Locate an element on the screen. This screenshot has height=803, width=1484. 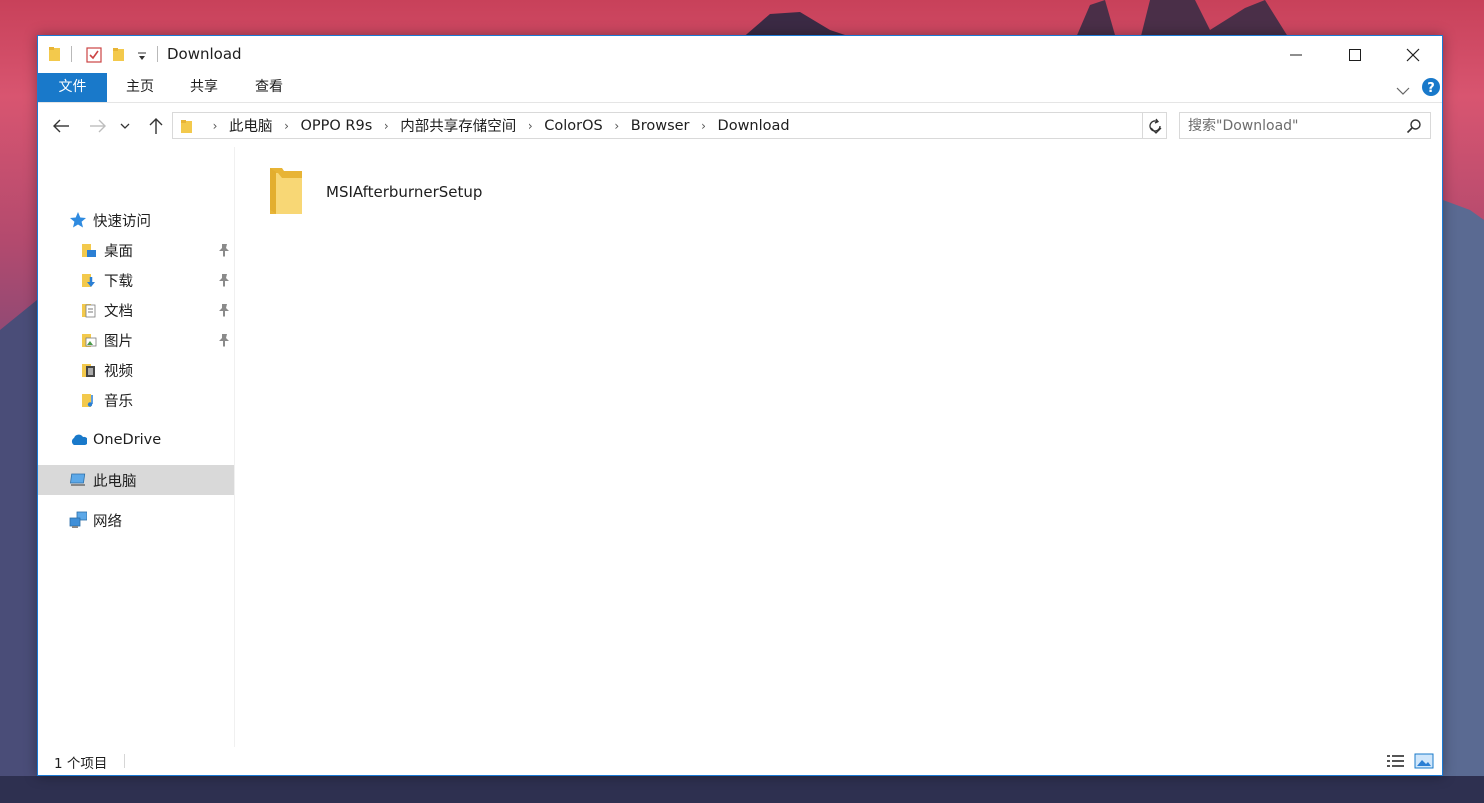
quick-access-dropdown-icon is located at coordinates (142, 57).